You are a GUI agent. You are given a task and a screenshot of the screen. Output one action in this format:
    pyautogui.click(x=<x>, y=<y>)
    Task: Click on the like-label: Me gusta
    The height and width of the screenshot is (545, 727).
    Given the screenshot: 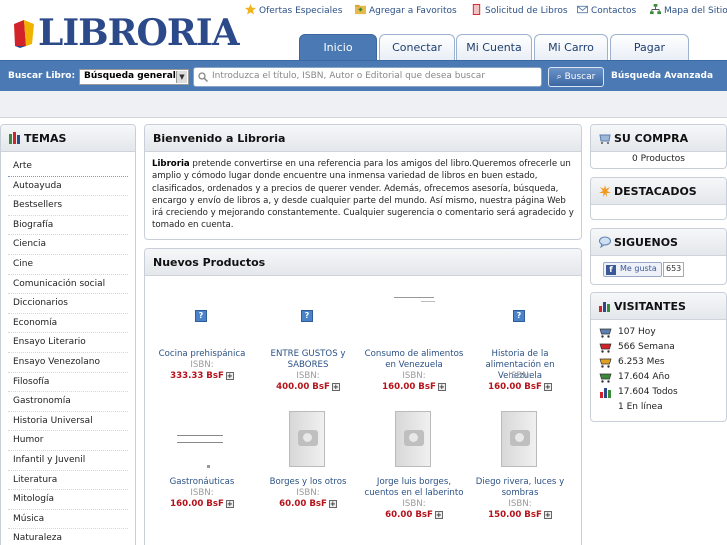 What is the action you would take?
    pyautogui.click(x=638, y=268)
    